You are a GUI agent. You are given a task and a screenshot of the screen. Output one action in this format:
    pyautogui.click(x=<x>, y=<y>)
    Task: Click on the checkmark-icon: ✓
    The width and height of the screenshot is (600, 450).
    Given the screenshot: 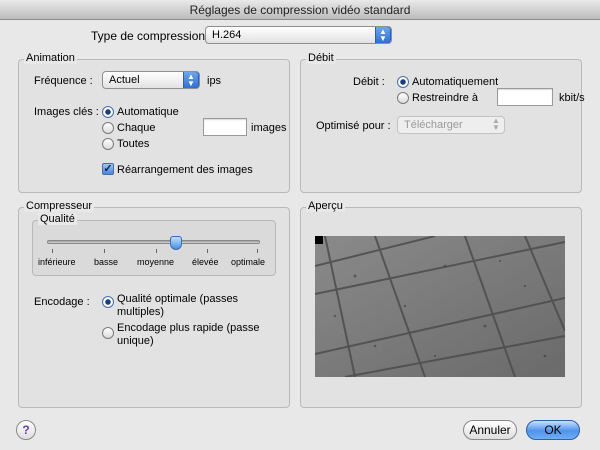 What is the action you would take?
    pyautogui.click(x=108, y=169)
    